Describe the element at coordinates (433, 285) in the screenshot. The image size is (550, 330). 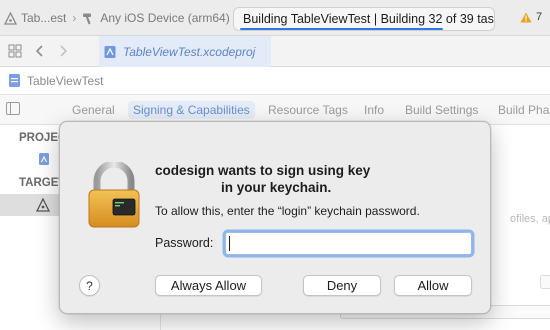
I see `allow-button: Allow` at that location.